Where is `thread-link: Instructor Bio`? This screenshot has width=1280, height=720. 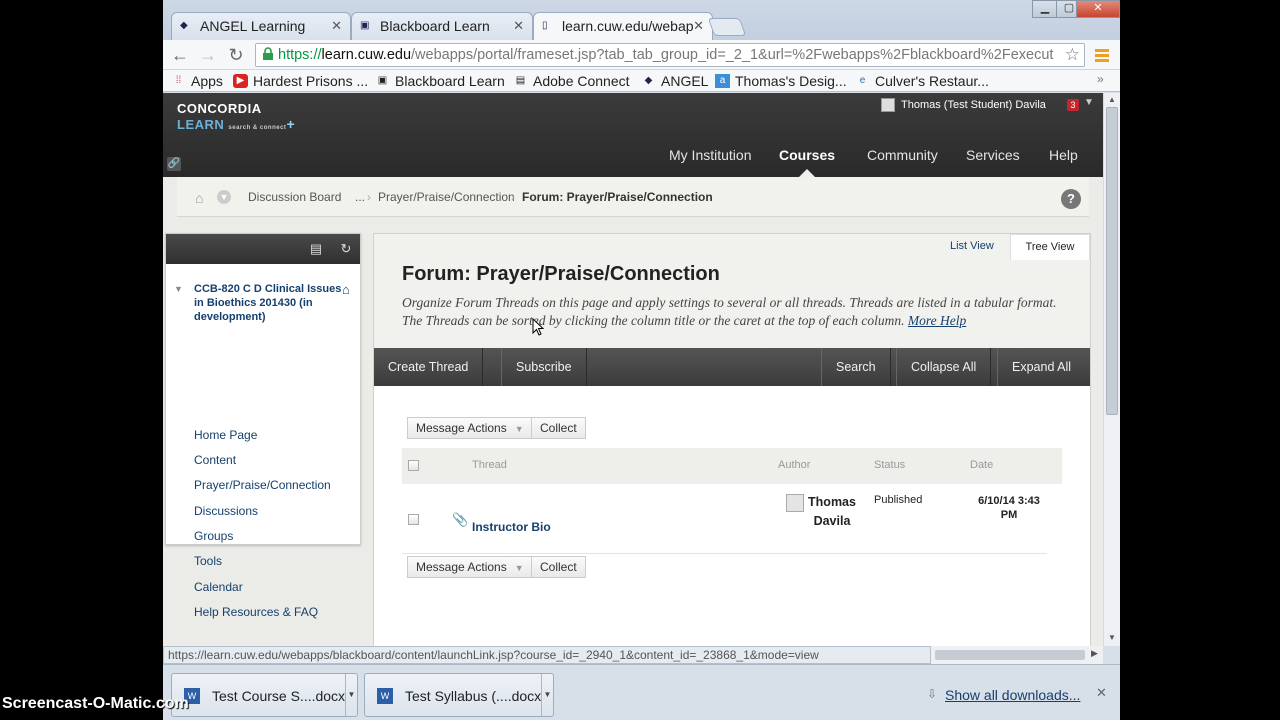 thread-link: Instructor Bio is located at coordinates (511, 527).